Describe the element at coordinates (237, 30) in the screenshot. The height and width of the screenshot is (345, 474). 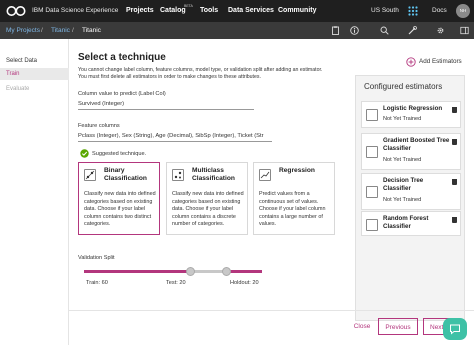
I see `breadcrumb-bar: My Projects / Titanic / Titanic` at that location.